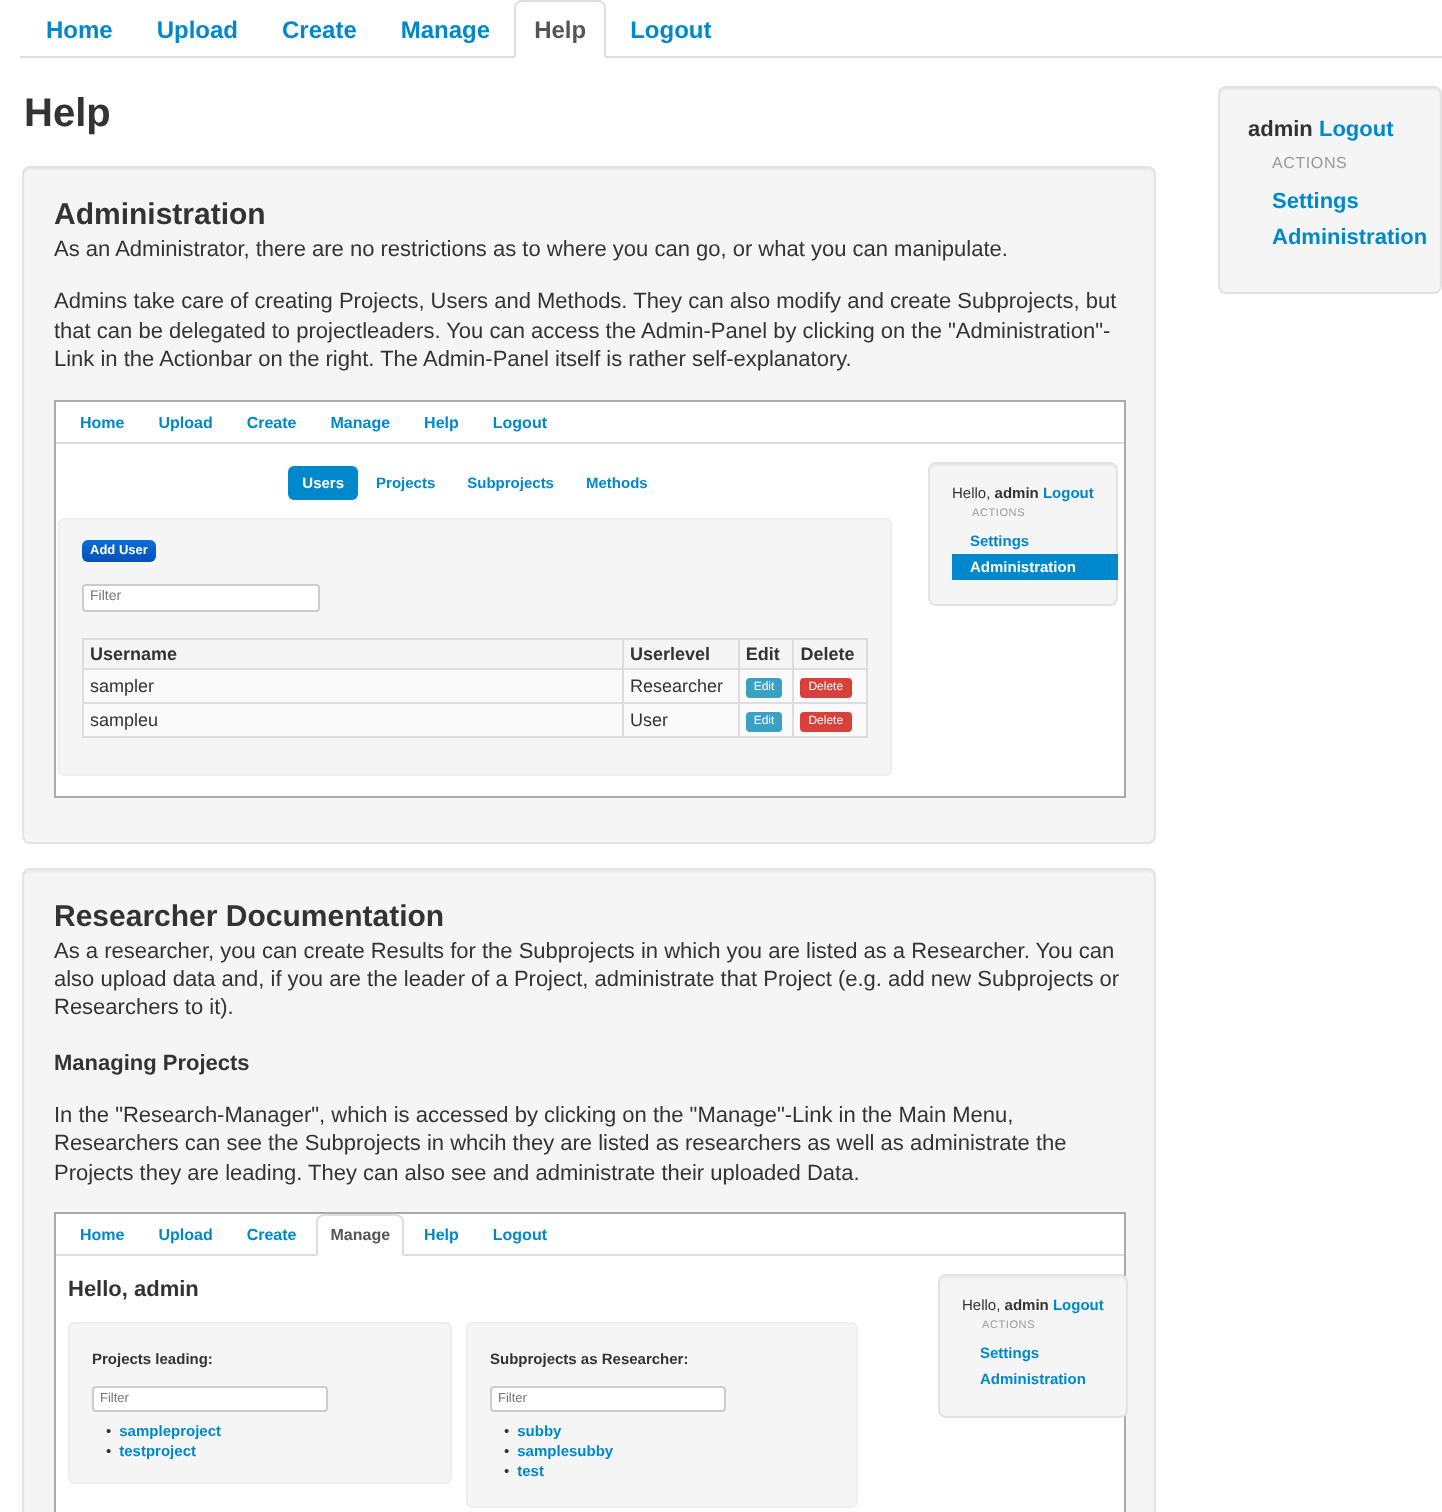 The height and width of the screenshot is (1512, 1442). Describe the element at coordinates (766, 653) in the screenshot. I see `column-header: Edit` at that location.